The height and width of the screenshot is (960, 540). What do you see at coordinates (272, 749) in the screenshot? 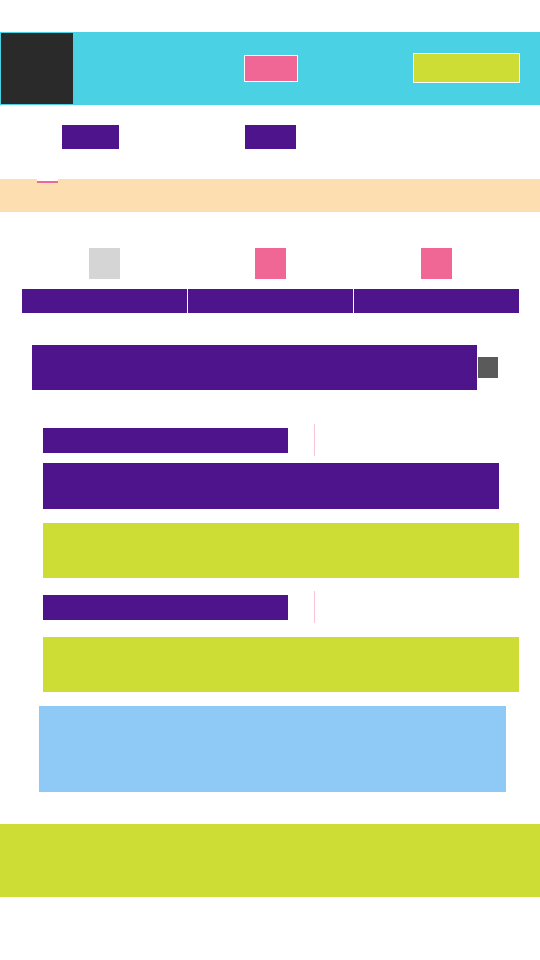
I see `info-box` at bounding box center [272, 749].